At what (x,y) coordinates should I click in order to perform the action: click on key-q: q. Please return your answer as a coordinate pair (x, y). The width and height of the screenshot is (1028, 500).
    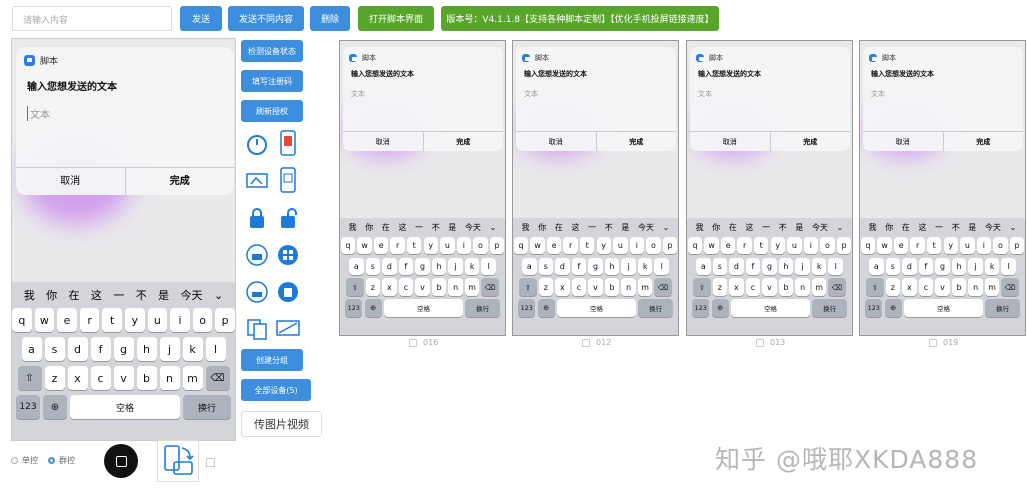
    Looking at the image, I should click on (22, 320).